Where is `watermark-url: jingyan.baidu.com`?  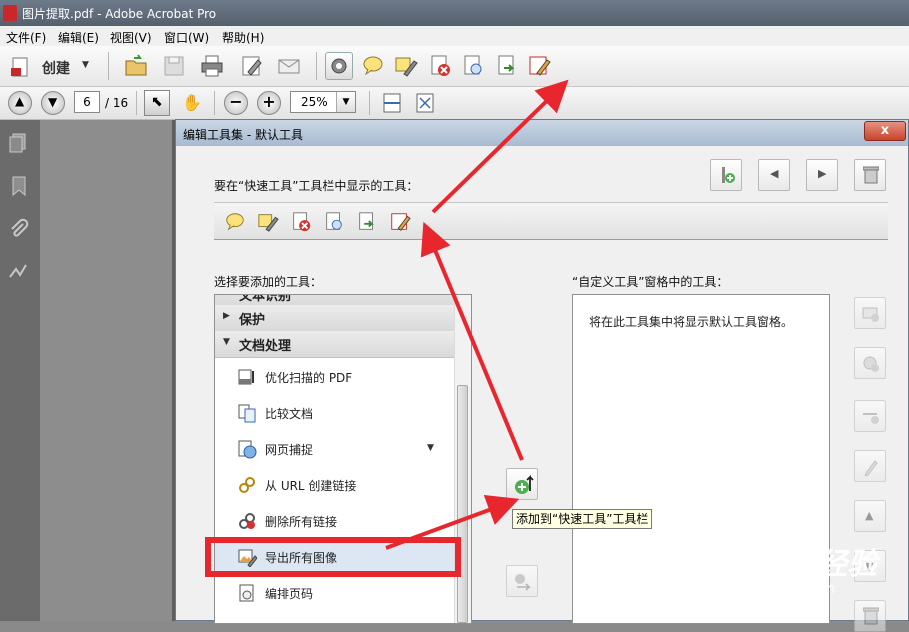 watermark-url: jingyan.baidu.com is located at coordinates (771, 589).